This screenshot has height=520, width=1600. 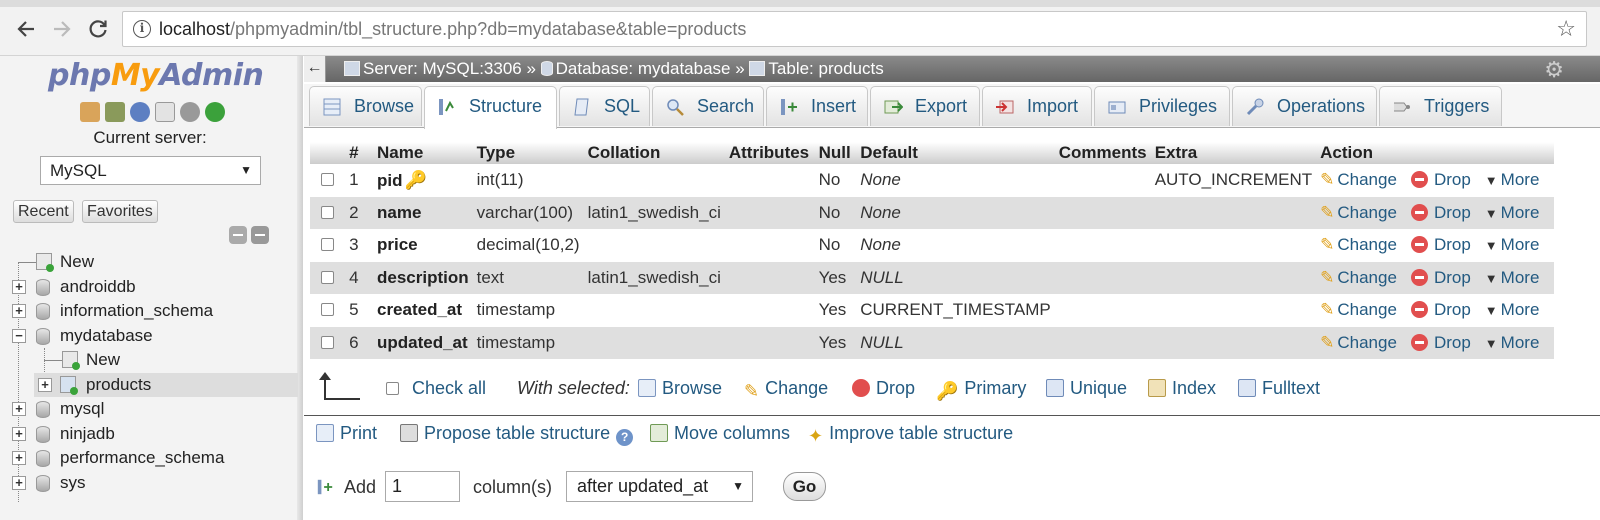 What do you see at coordinates (720, 433) in the screenshot?
I see `move-columns-link: Move columns` at bounding box center [720, 433].